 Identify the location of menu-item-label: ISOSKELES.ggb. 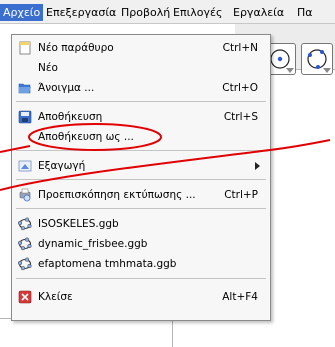
(78, 224).